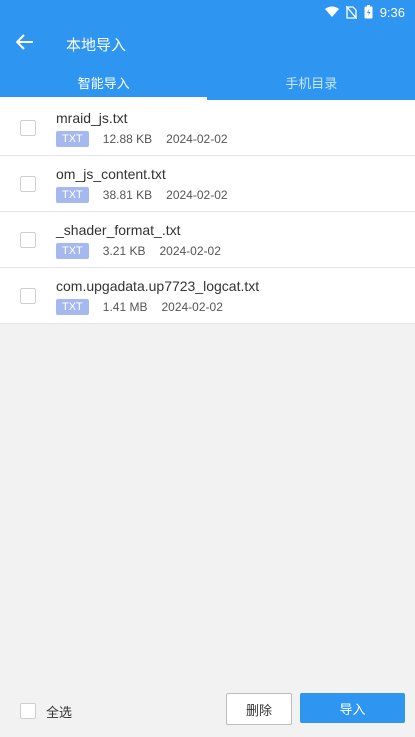 The image size is (415, 737). I want to click on file-size: 38.81 KB, so click(127, 194).